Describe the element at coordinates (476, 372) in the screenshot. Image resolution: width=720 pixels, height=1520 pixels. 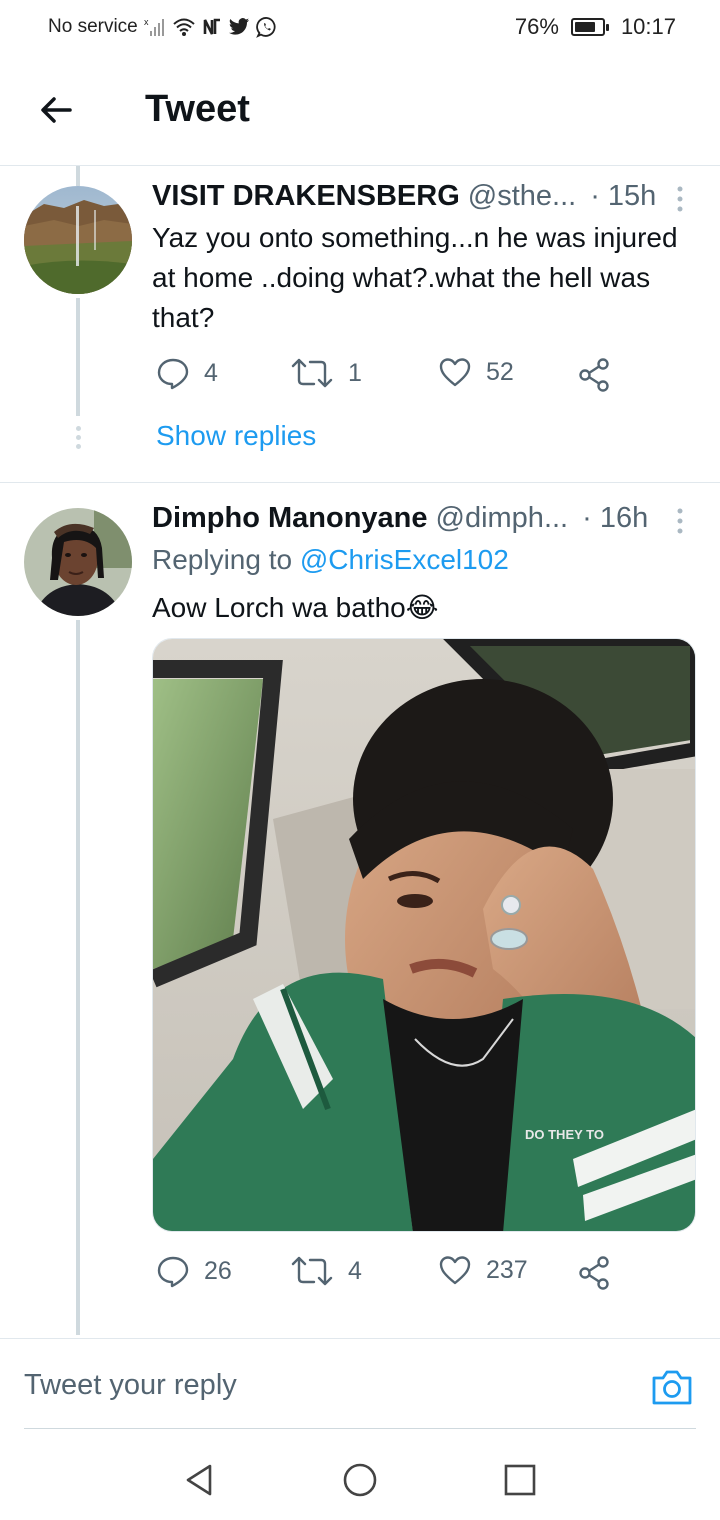
I see `like-button: 52` at that location.